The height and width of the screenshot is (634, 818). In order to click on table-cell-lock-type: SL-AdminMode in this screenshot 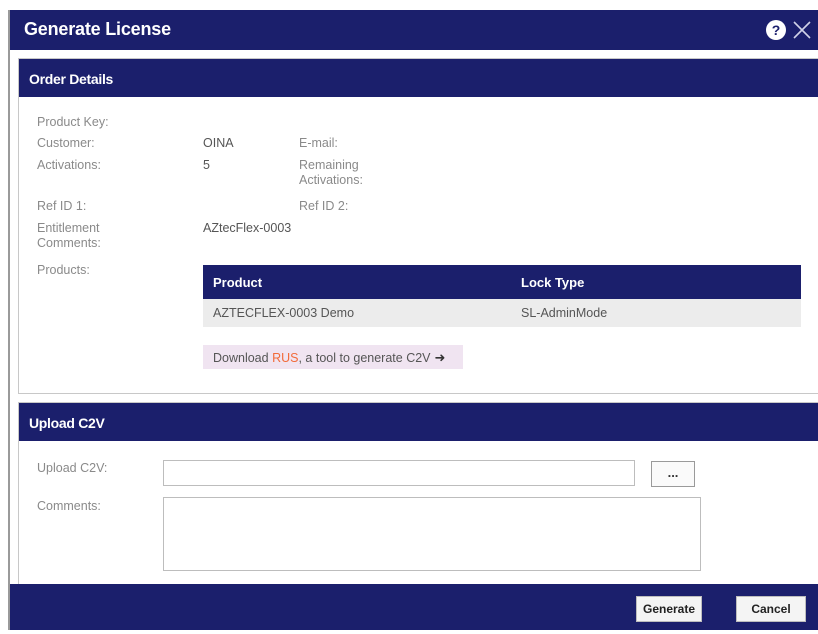, I will do `click(564, 313)`.